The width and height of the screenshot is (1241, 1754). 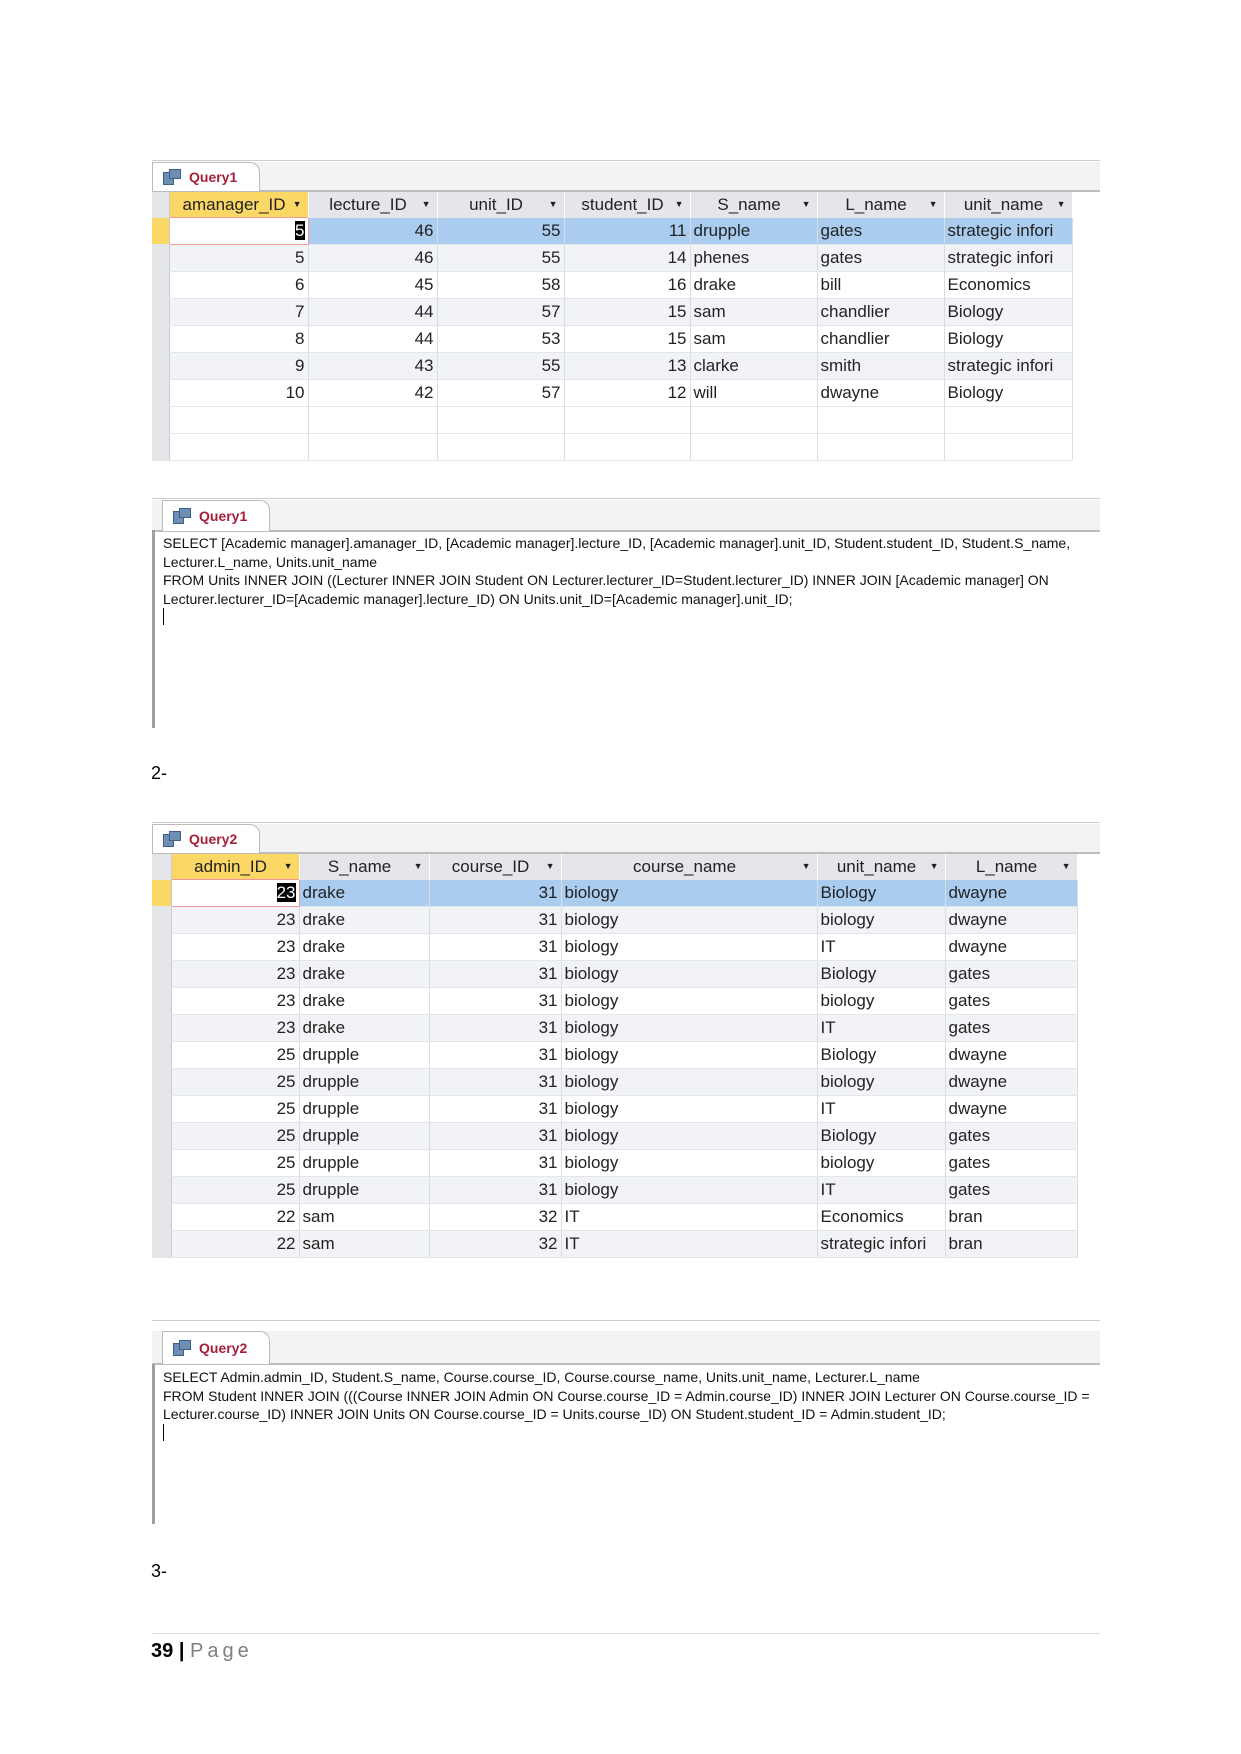 I want to click on table-row: 8 44 53 15 sam chandlier Biology, so click(x=612, y=339).